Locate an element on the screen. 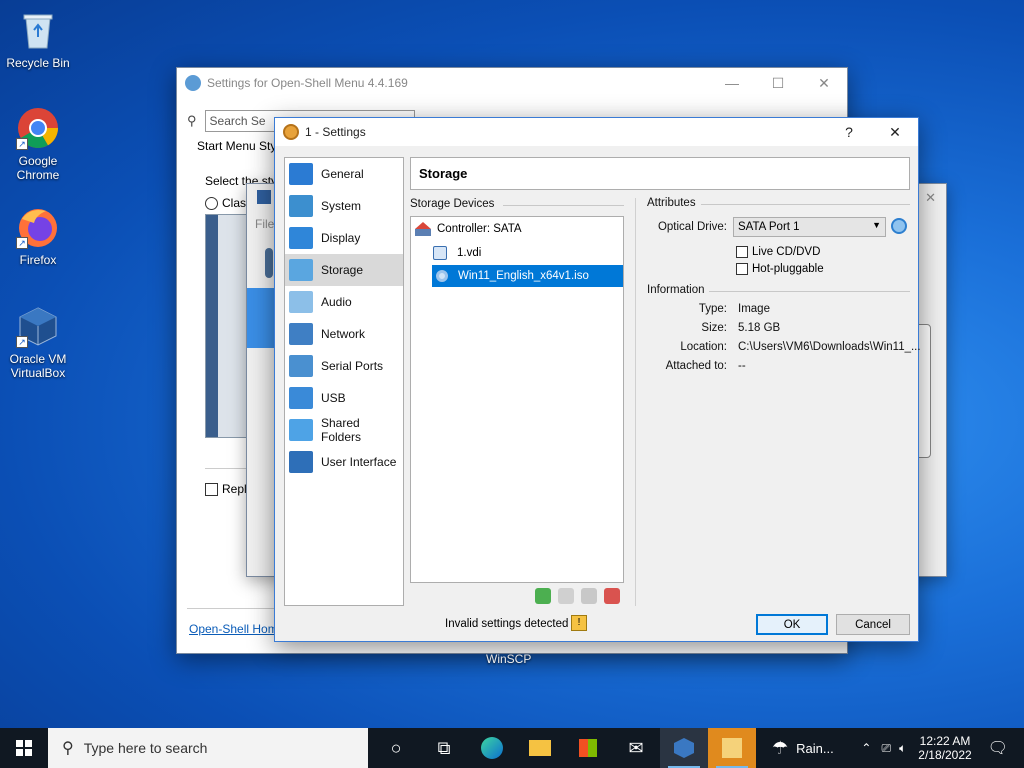 The height and width of the screenshot is (768, 1024). sidebar-item-general: General is located at coordinates (344, 174).